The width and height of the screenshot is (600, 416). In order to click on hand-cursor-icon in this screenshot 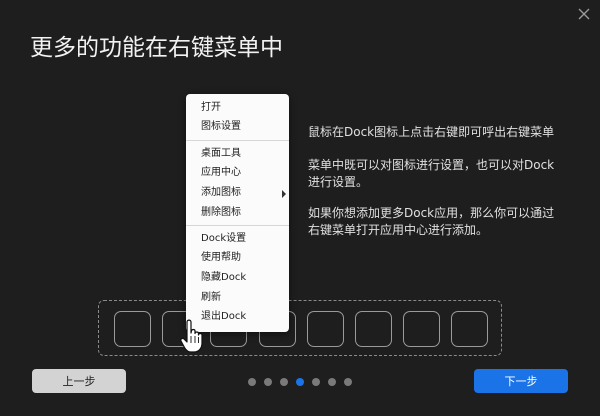, I will do `click(191, 336)`.